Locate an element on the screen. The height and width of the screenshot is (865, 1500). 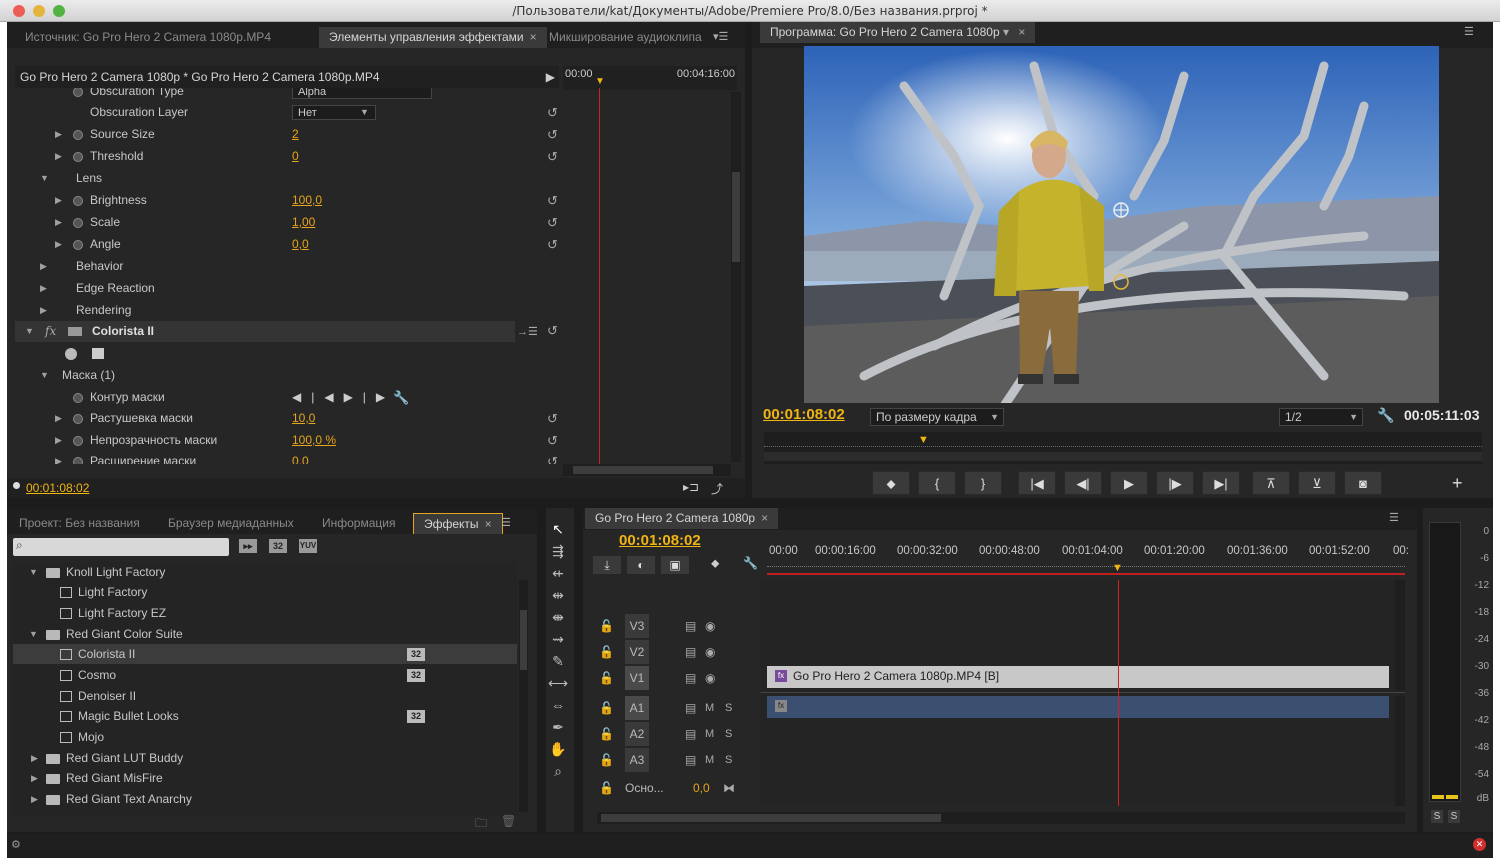
video-tracks-scrollbar is located at coordinates (1400, 635).